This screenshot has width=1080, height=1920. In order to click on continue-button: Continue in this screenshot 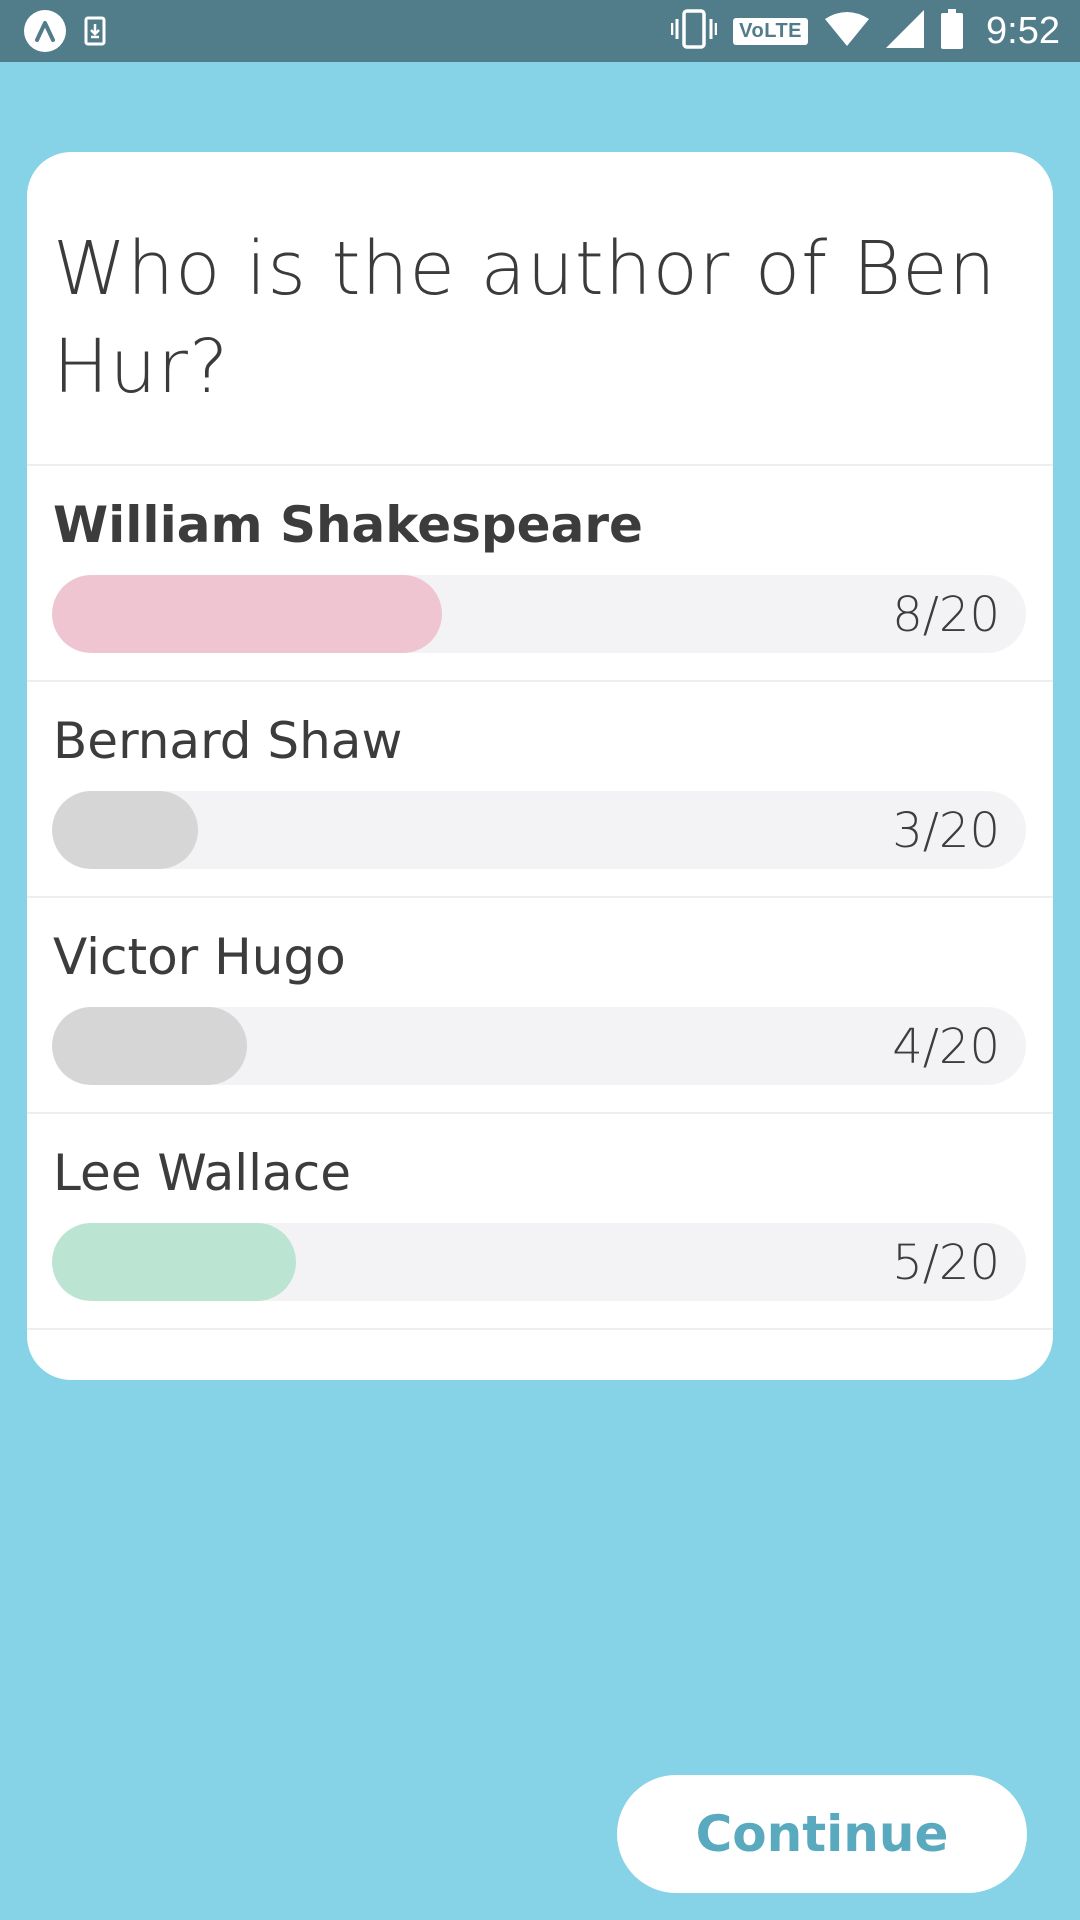, I will do `click(822, 1834)`.